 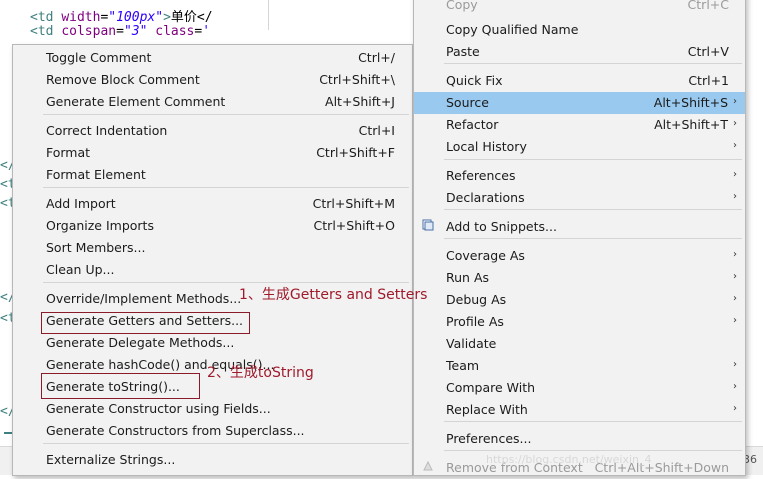 I want to click on menu-item-add-import: Add Import Ctrl+Shift+M, so click(x=212, y=204).